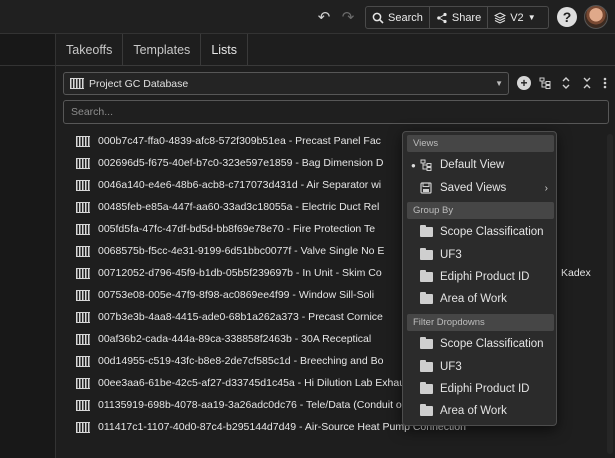 Image resolution: width=615 pixels, height=458 pixels. What do you see at coordinates (500, 17) in the screenshot?
I see `layers-icon` at bounding box center [500, 17].